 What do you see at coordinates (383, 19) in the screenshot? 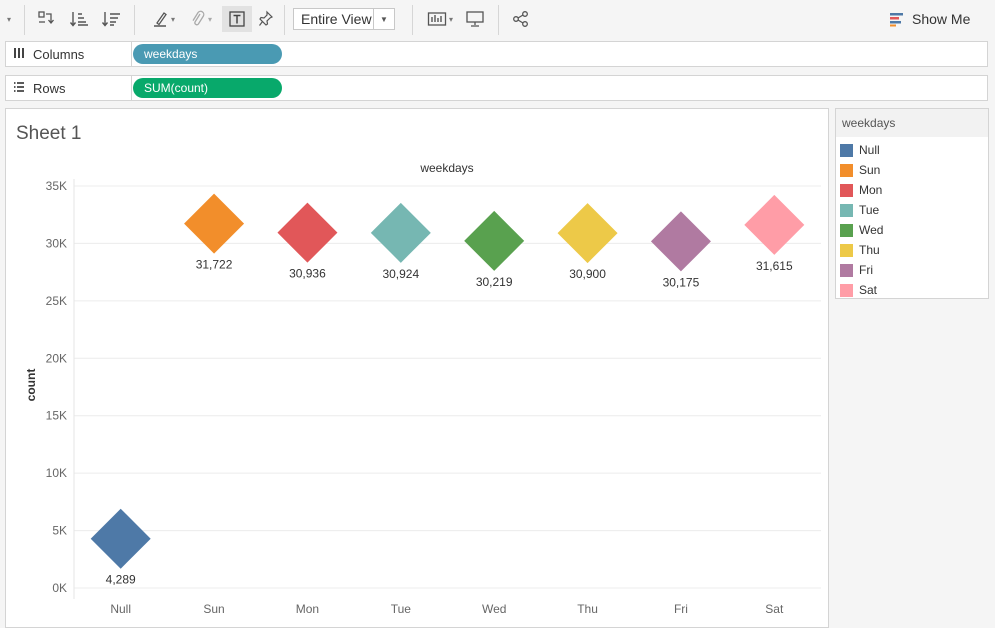
I see `chevron-down-icon: ▼` at bounding box center [383, 19].